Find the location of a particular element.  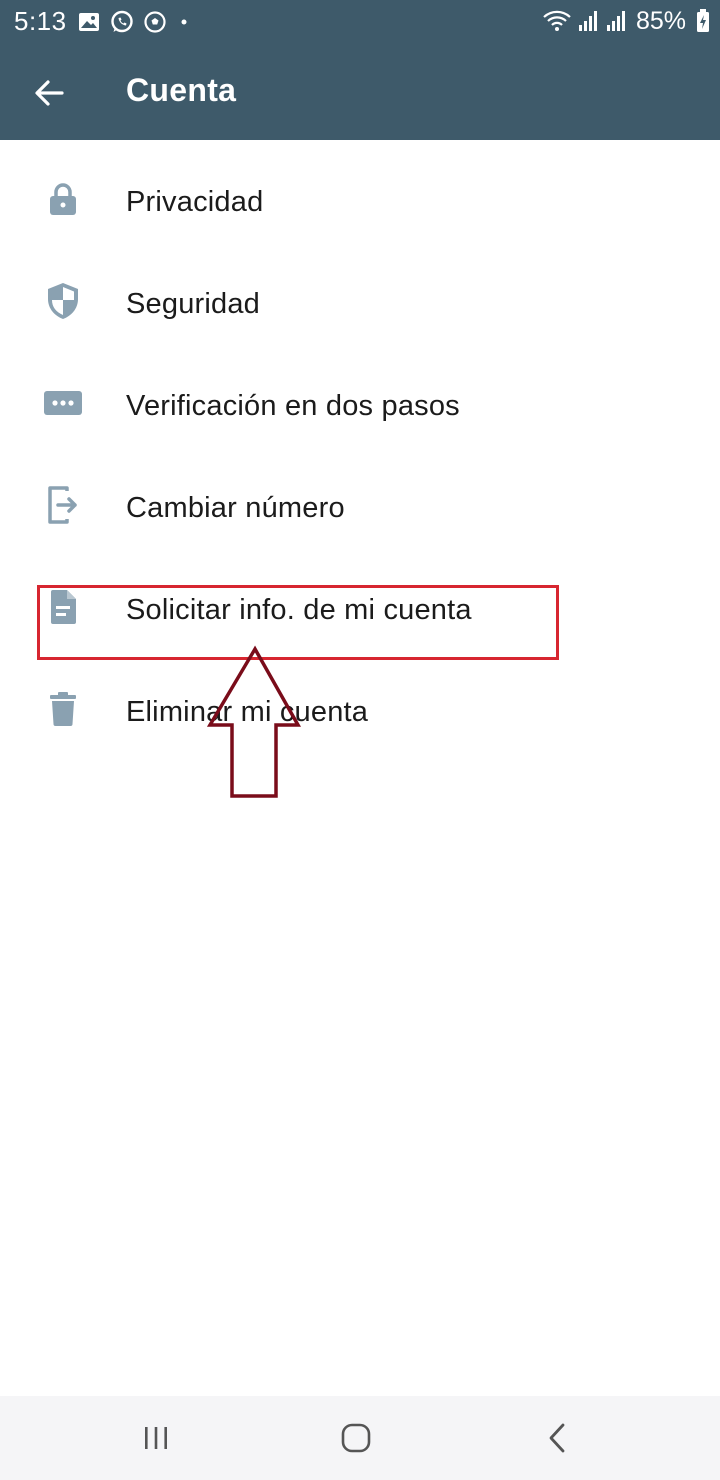

menu-item-solicitar-info: Solicitar info. de mi cuenta is located at coordinates (360, 599).